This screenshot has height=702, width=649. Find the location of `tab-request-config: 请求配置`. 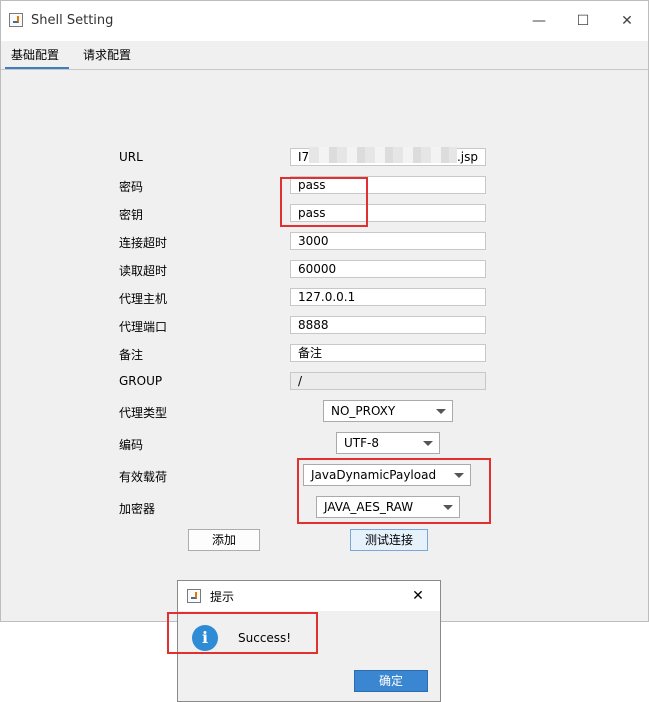

tab-request-config: 请求配置 is located at coordinates (107, 54).